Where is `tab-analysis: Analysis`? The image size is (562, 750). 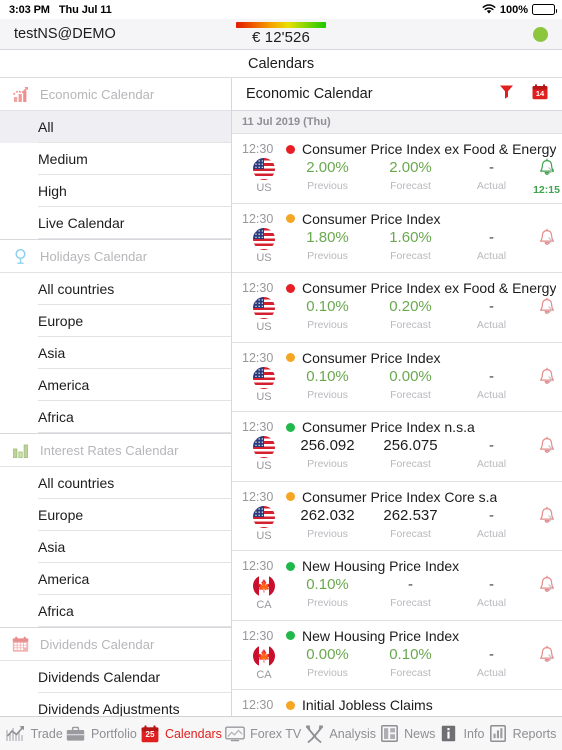 tab-analysis: Analysis is located at coordinates (340, 734).